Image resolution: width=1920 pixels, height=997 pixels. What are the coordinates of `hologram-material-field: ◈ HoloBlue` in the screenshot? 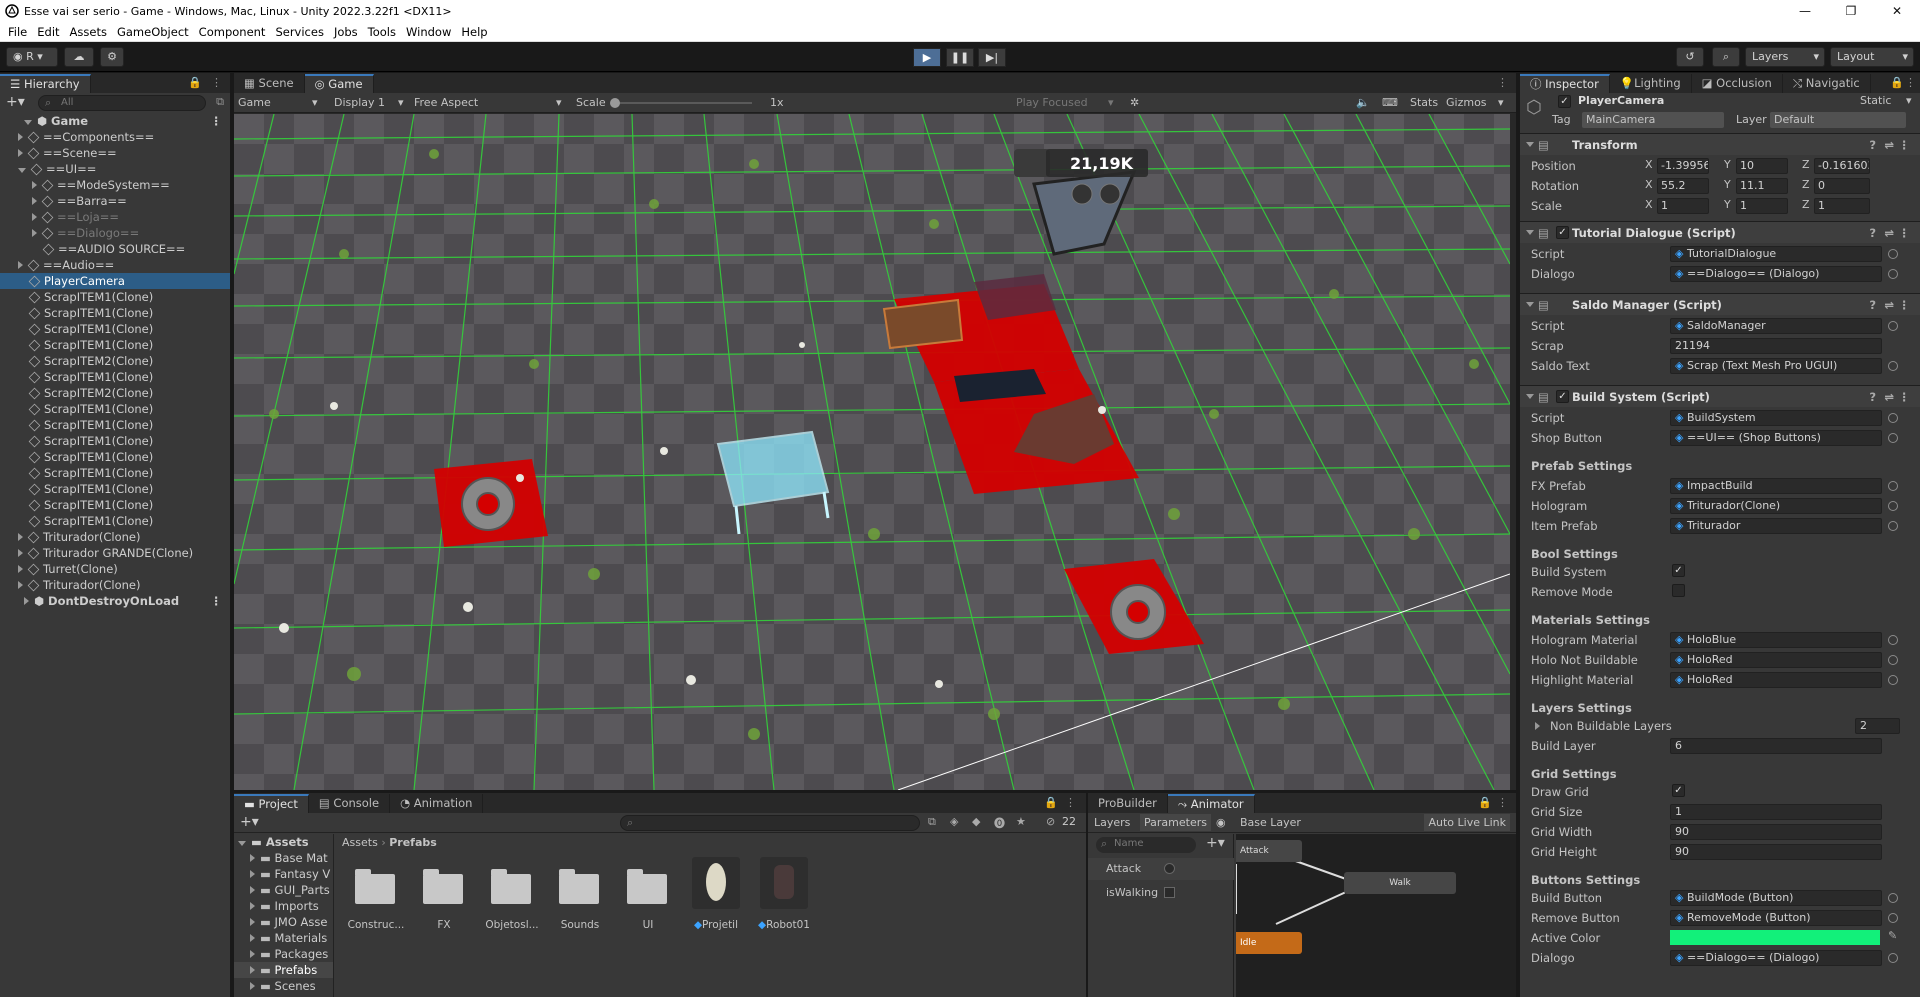 It's located at (1776, 640).